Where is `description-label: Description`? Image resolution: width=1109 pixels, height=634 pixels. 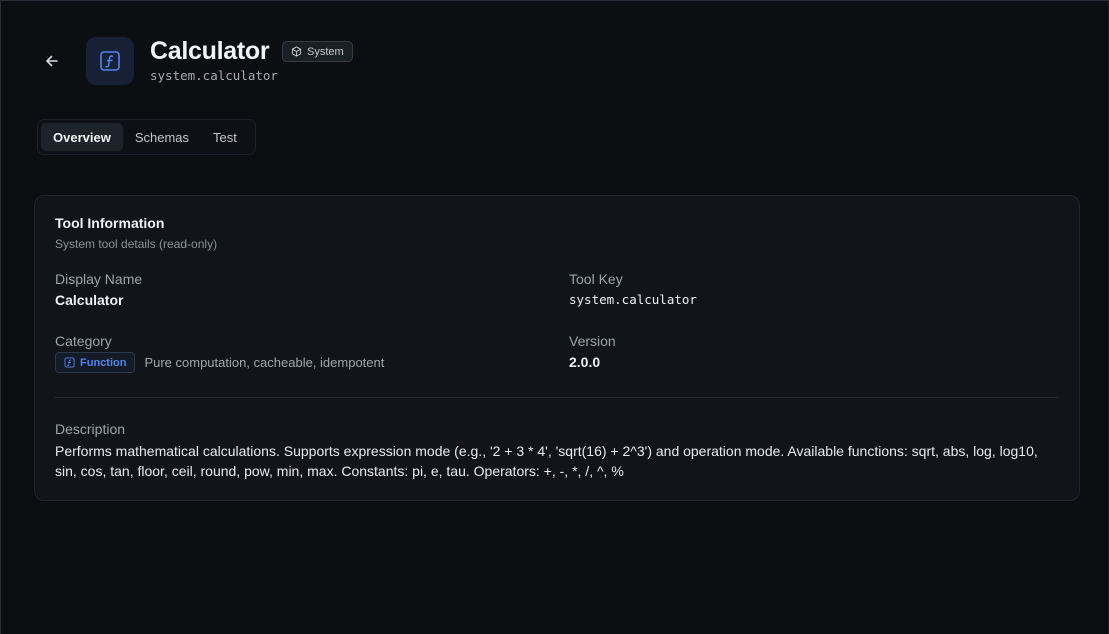 description-label: Description is located at coordinates (90, 429).